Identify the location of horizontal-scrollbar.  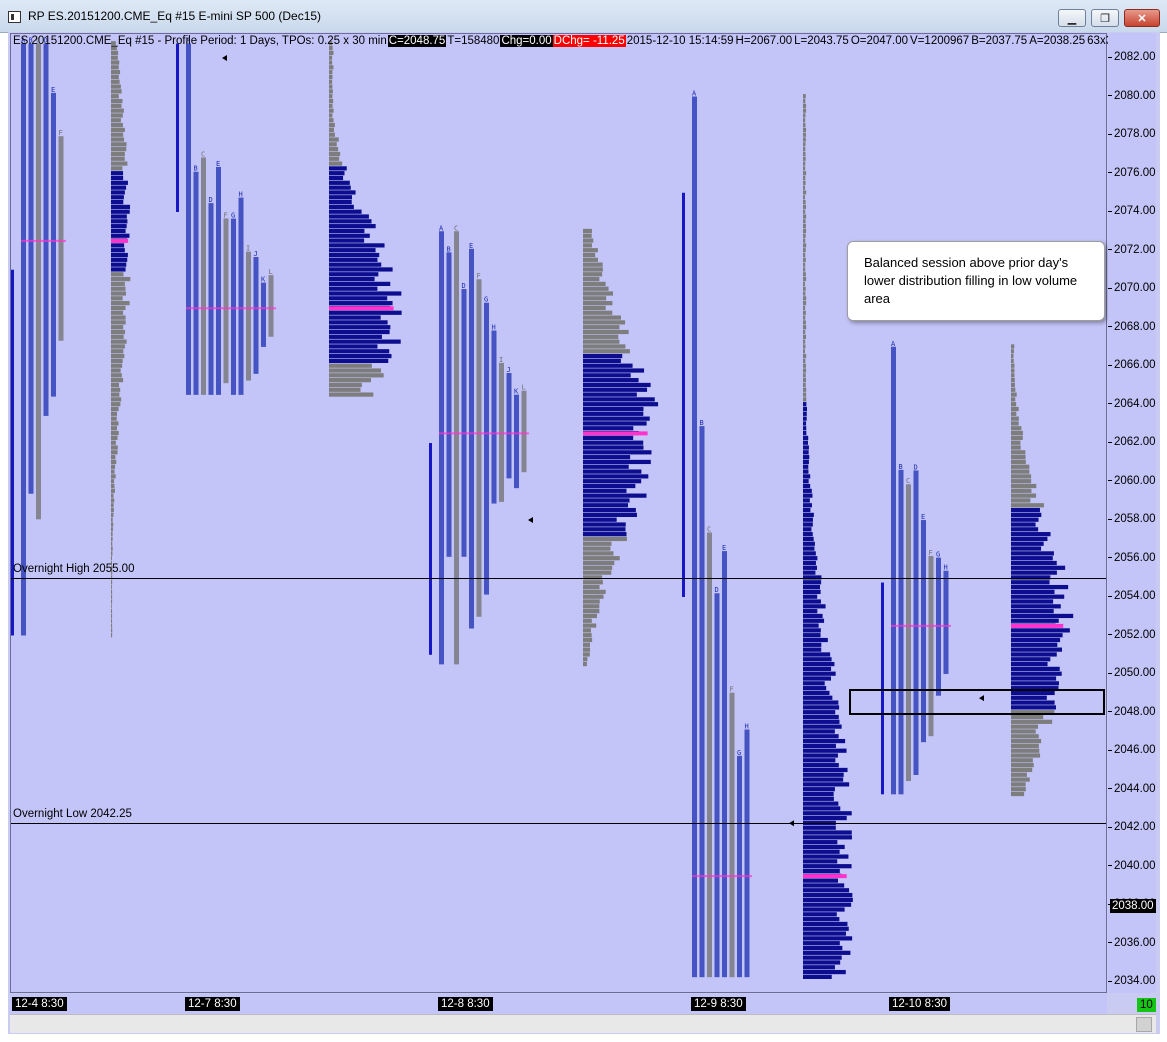
(583, 1023).